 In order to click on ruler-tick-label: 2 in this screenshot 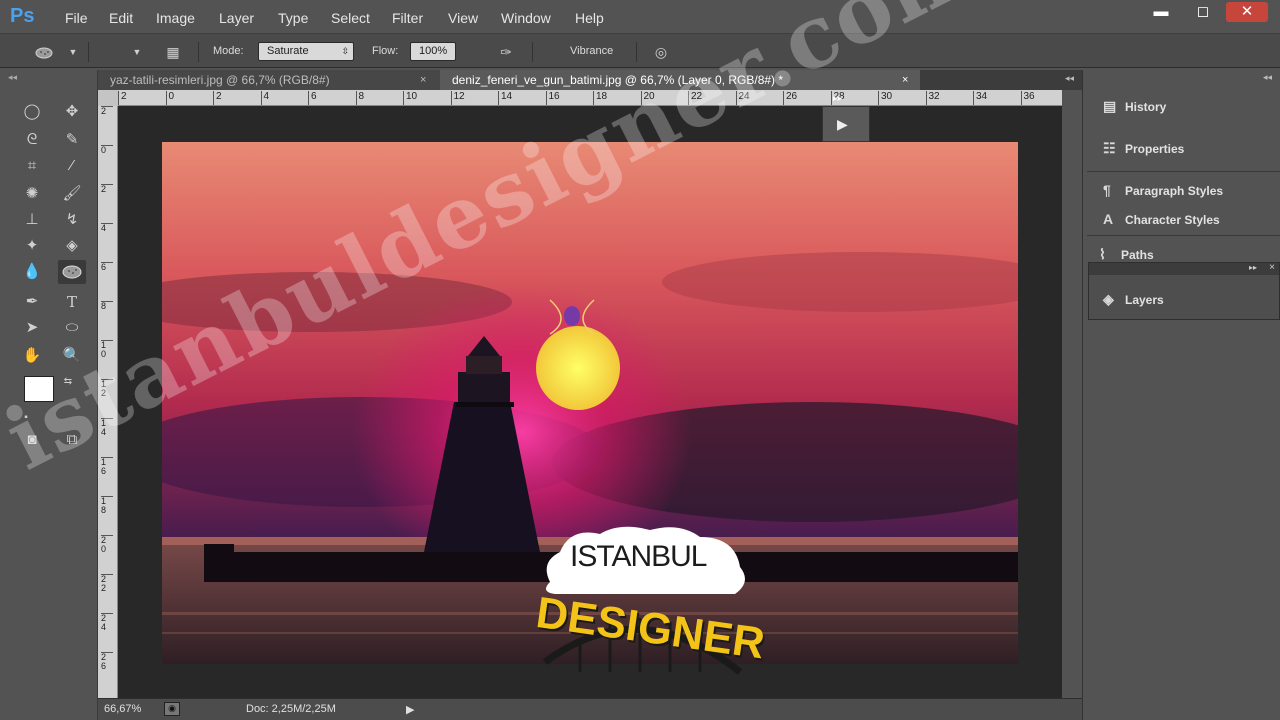, I will do `click(107, 111)`.